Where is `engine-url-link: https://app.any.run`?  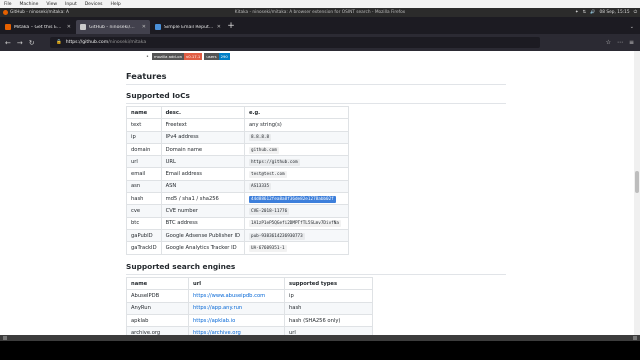
engine-url-link: https://app.any.run is located at coordinates (217, 308).